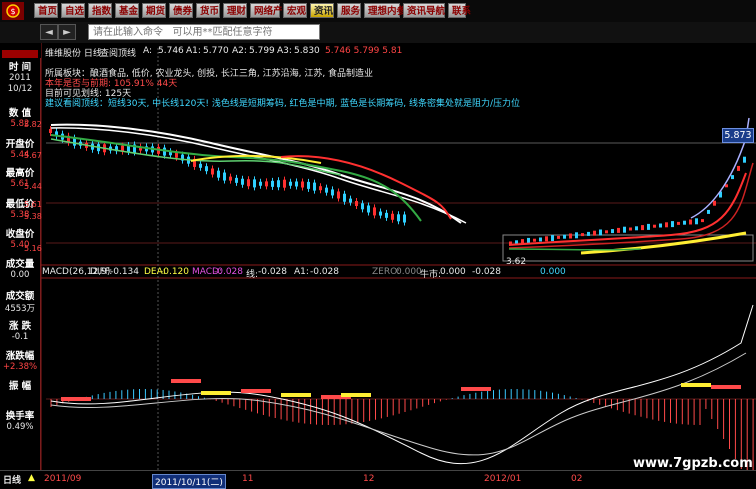 This screenshot has height=489, width=756. I want to click on line-value: -0.028, so click(273, 272).